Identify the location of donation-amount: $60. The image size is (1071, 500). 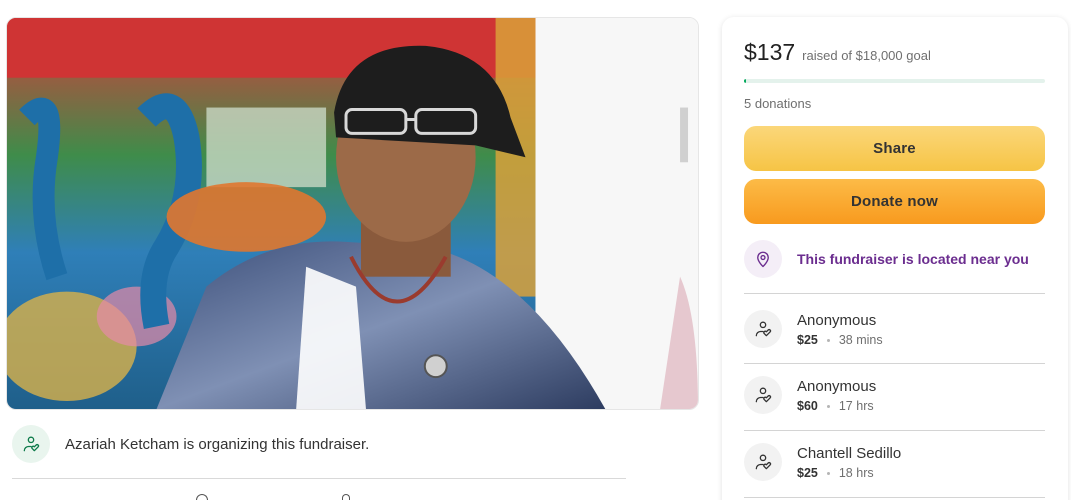
(807, 406).